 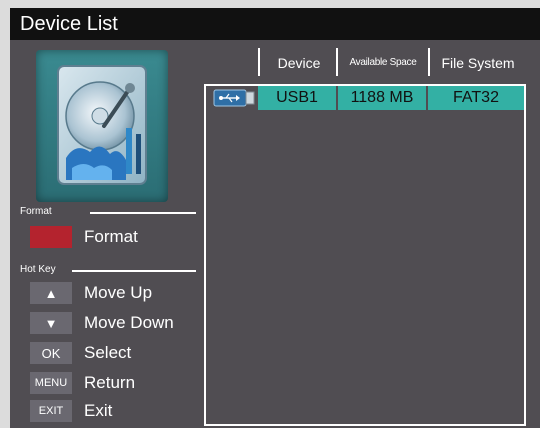 What do you see at coordinates (118, 292) in the screenshot?
I see `hotkey-label: Move Up` at bounding box center [118, 292].